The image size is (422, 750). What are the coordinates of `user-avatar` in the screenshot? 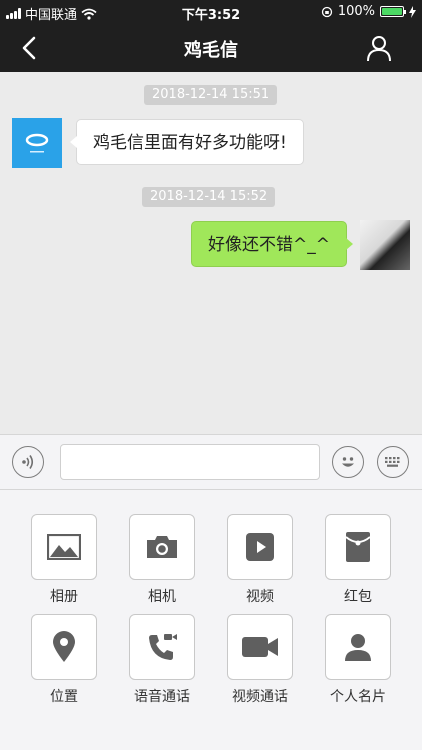 It's located at (385, 245).